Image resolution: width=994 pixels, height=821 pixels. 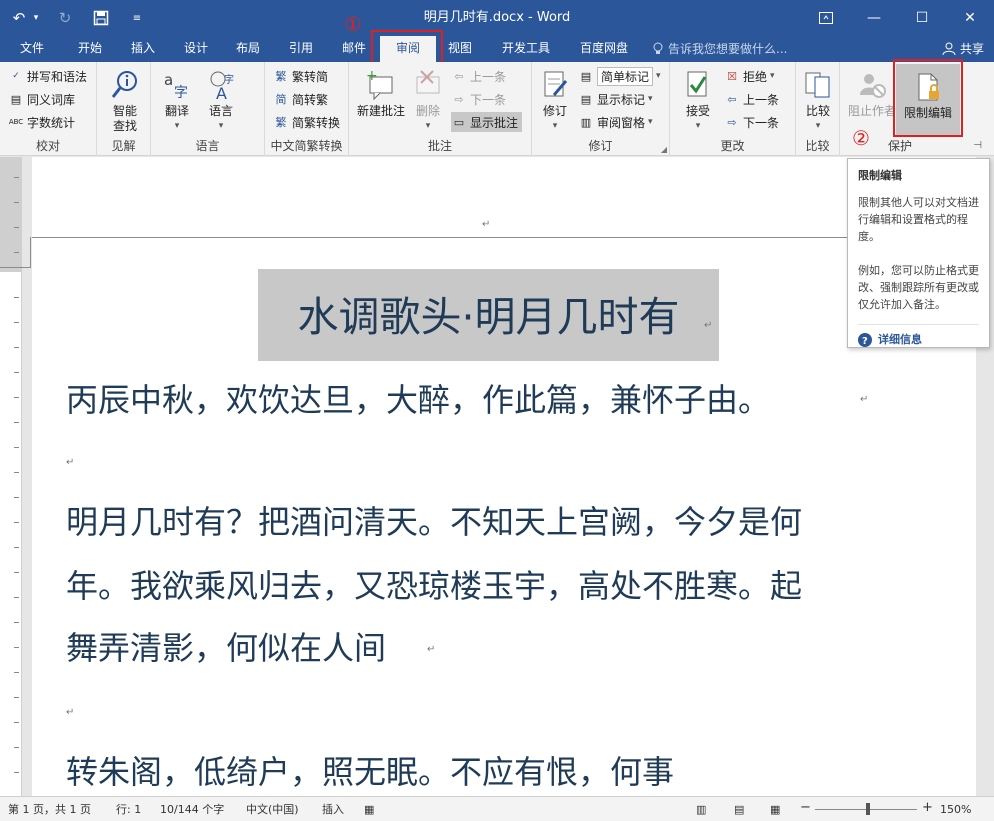 What do you see at coordinates (32, 49) in the screenshot?
I see `tab-file: 文件` at bounding box center [32, 49].